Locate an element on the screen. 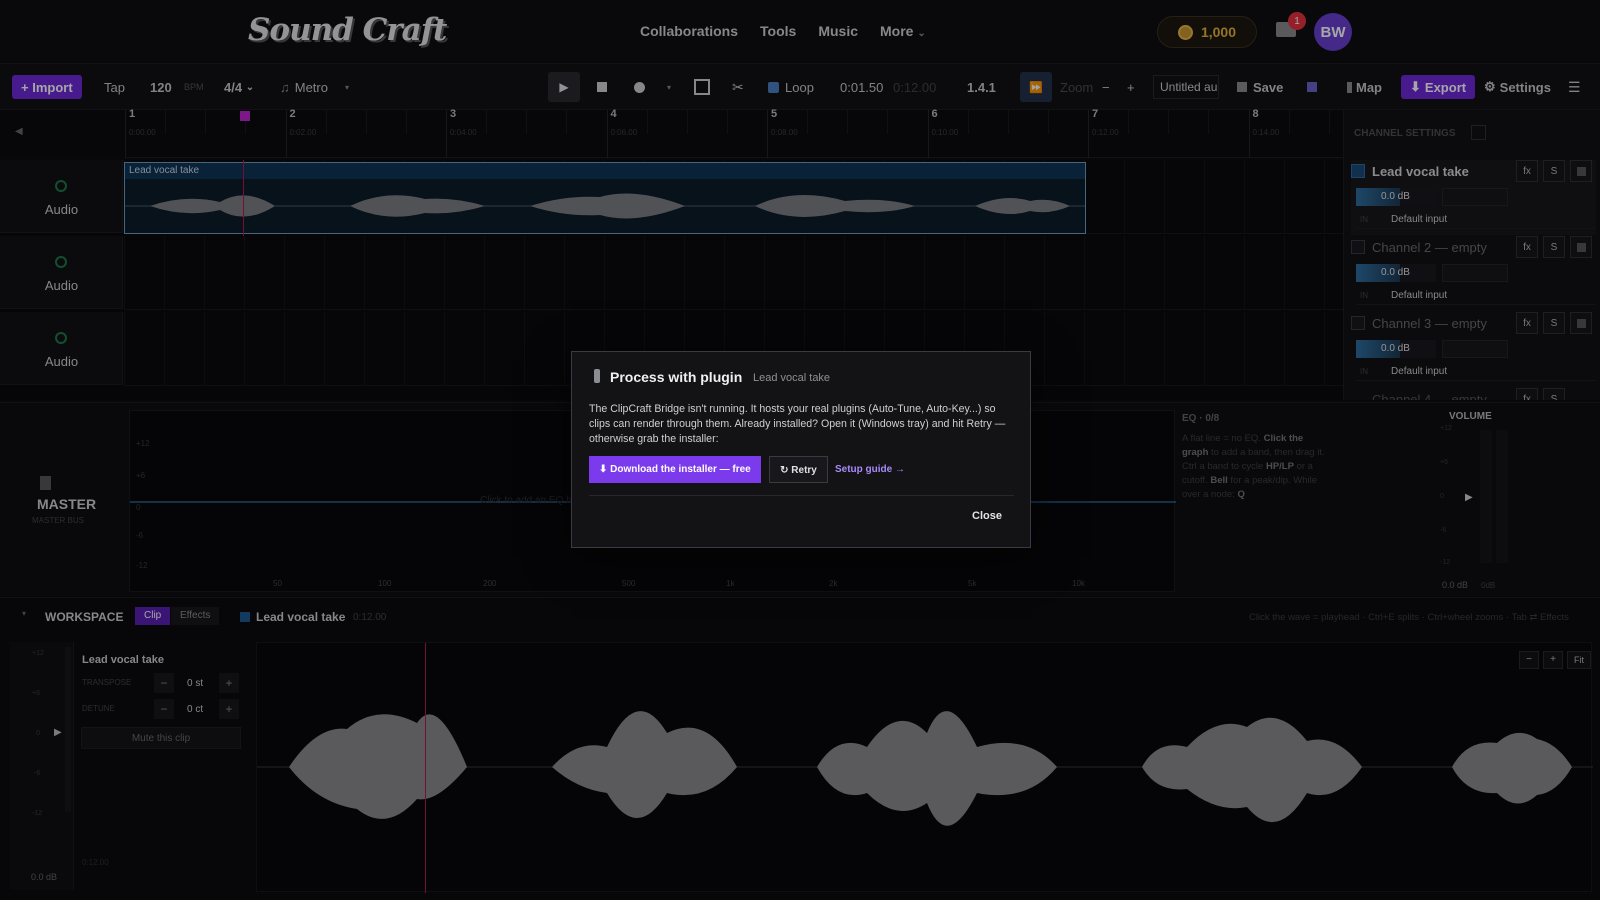 The width and height of the screenshot is (1600, 900). close-button: Close is located at coordinates (987, 516).